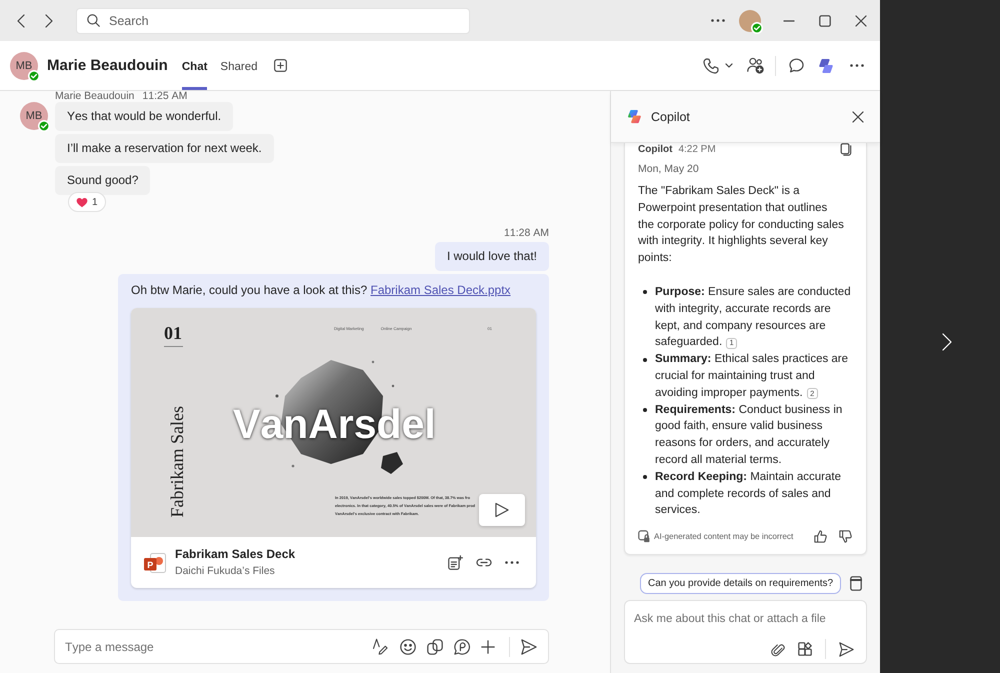 The image size is (1000, 673). What do you see at coordinates (805, 649) in the screenshot?
I see `apps-icon` at bounding box center [805, 649].